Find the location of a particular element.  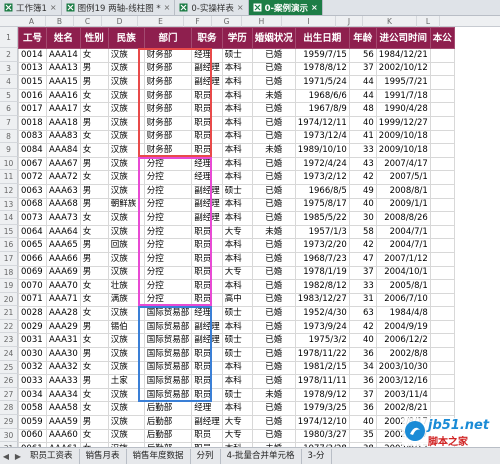

table-cell: 国际贸易部 is located at coordinates (168, 313).